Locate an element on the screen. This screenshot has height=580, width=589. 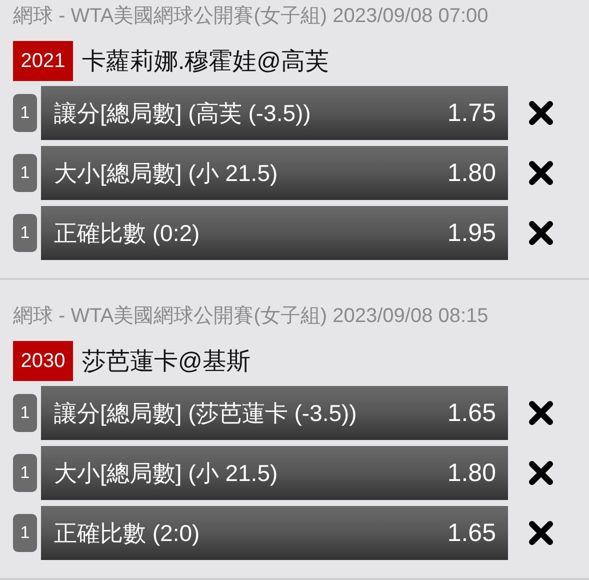
event-code: 2030 is located at coordinates (43, 361).